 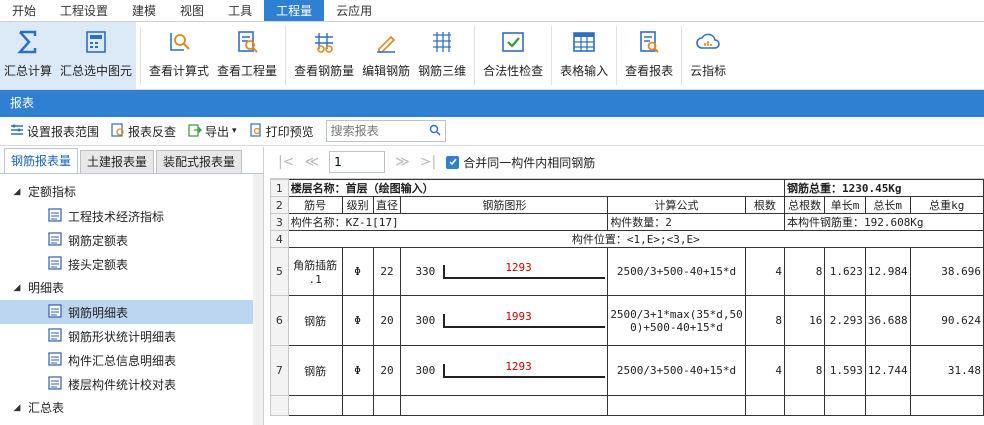 What do you see at coordinates (504, 272) in the screenshot?
I see `rebar-shape: 330 1293` at bounding box center [504, 272].